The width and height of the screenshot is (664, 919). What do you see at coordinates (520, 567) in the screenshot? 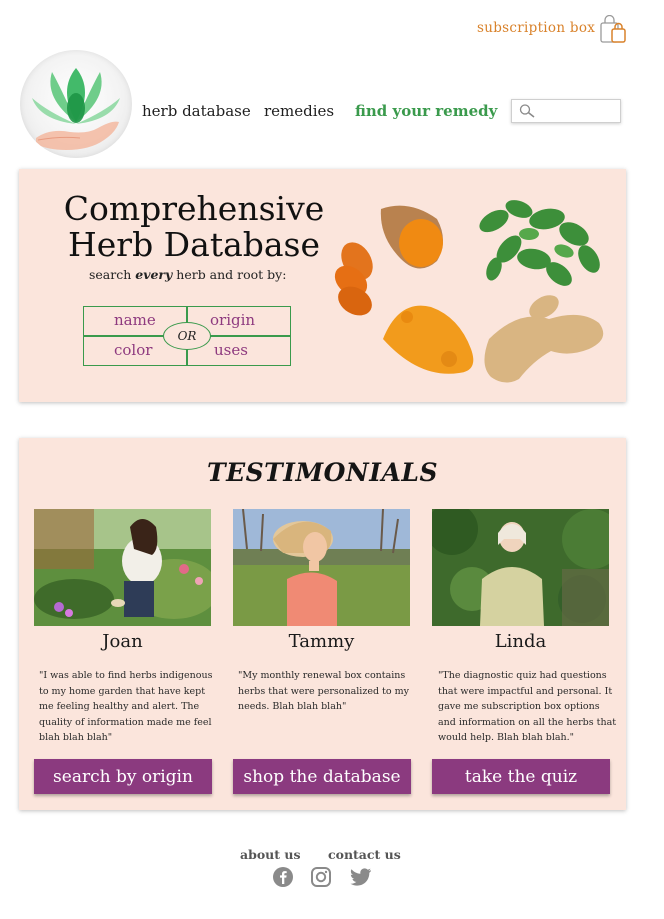
I see `linda-photo` at bounding box center [520, 567].